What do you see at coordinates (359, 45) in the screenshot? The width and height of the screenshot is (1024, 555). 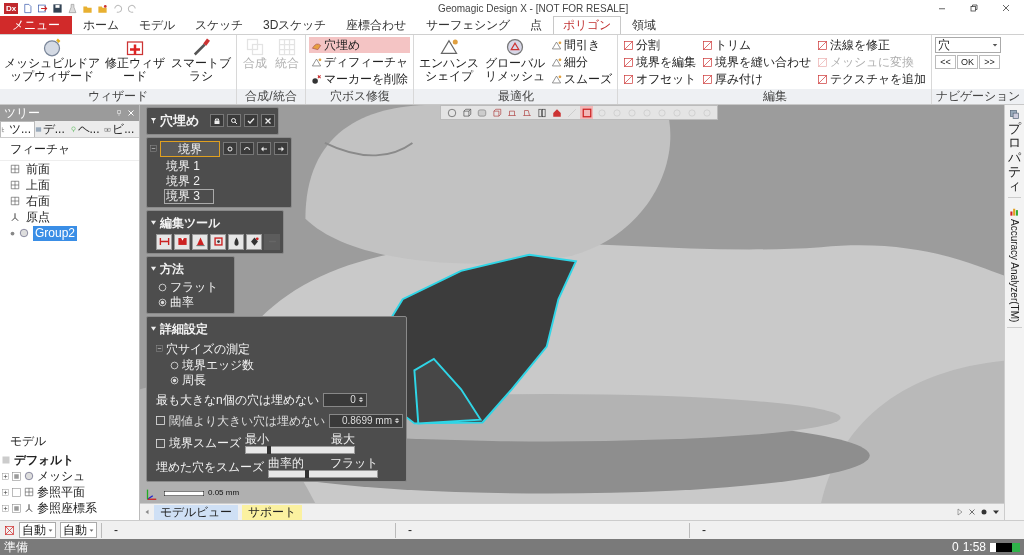 I see `ribbon-button: 穴埋め` at bounding box center [359, 45].